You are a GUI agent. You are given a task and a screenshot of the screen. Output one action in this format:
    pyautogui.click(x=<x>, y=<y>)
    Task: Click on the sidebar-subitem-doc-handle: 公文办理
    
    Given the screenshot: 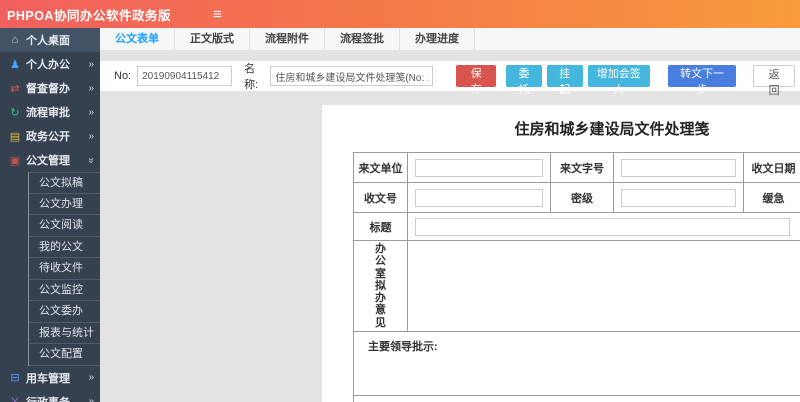 What is the action you would take?
    pyautogui.click(x=64, y=204)
    